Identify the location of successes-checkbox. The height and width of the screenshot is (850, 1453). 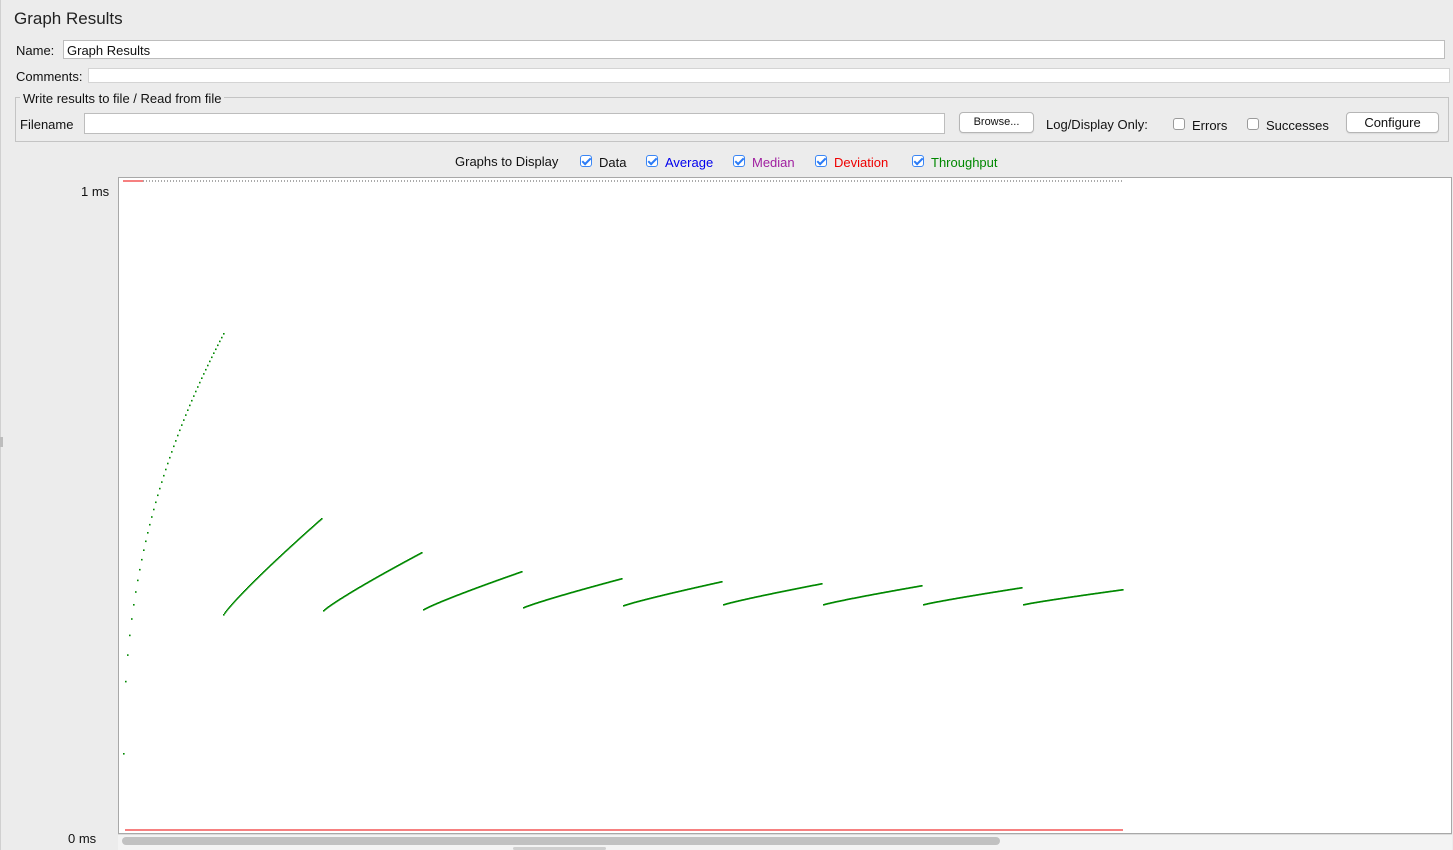
(1253, 124).